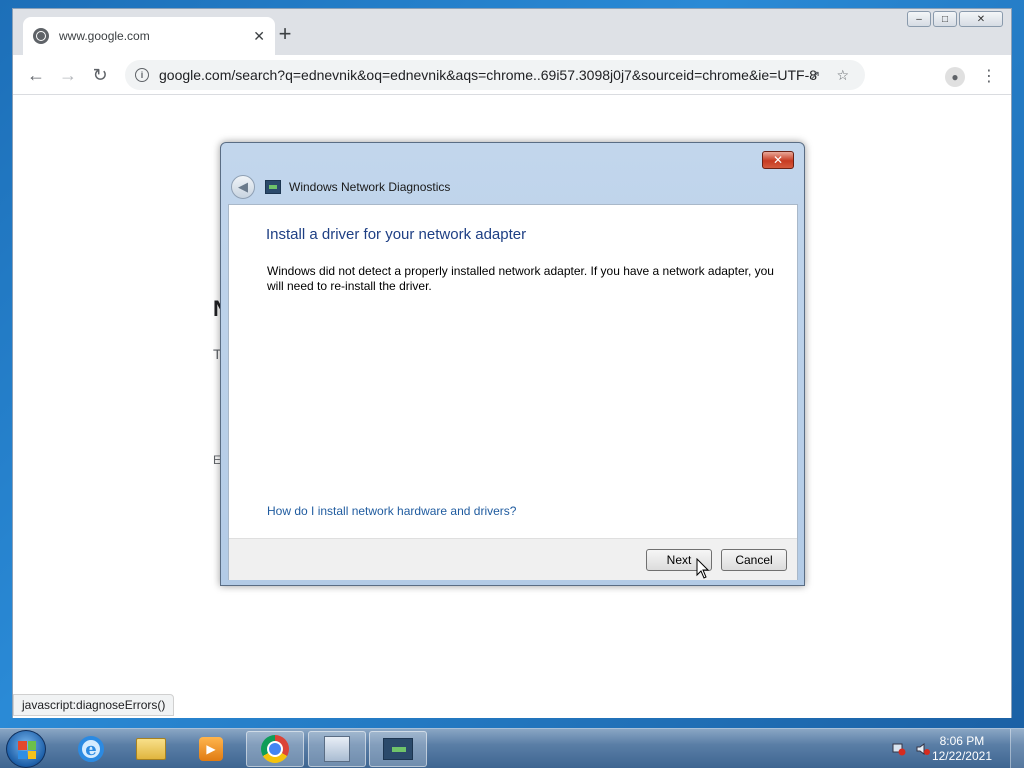  I want to click on globe-icon, so click(41, 36).